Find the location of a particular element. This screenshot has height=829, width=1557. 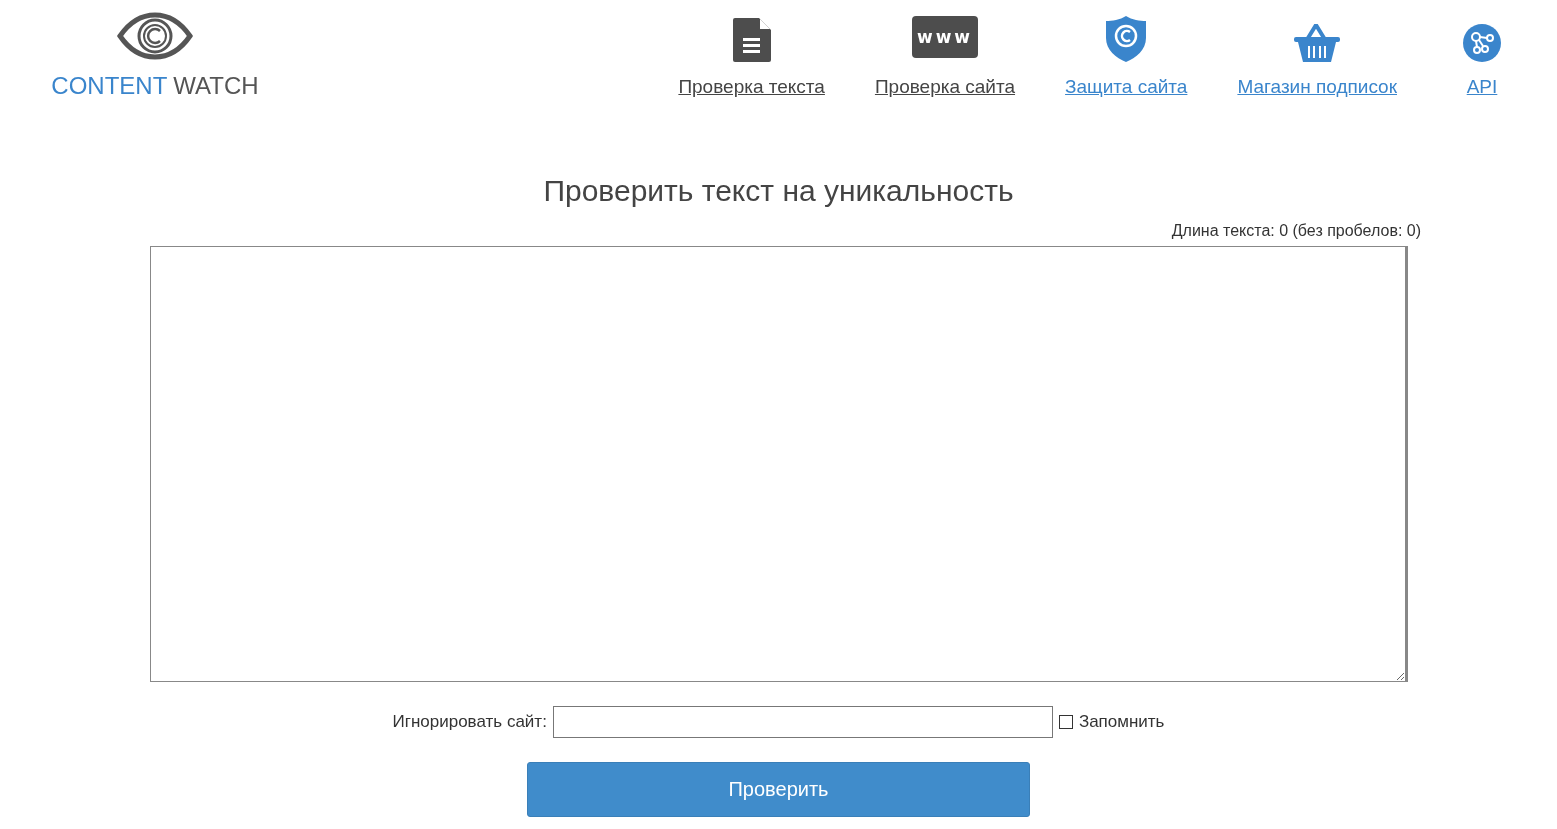

shield-icon is located at coordinates (1126, 39).